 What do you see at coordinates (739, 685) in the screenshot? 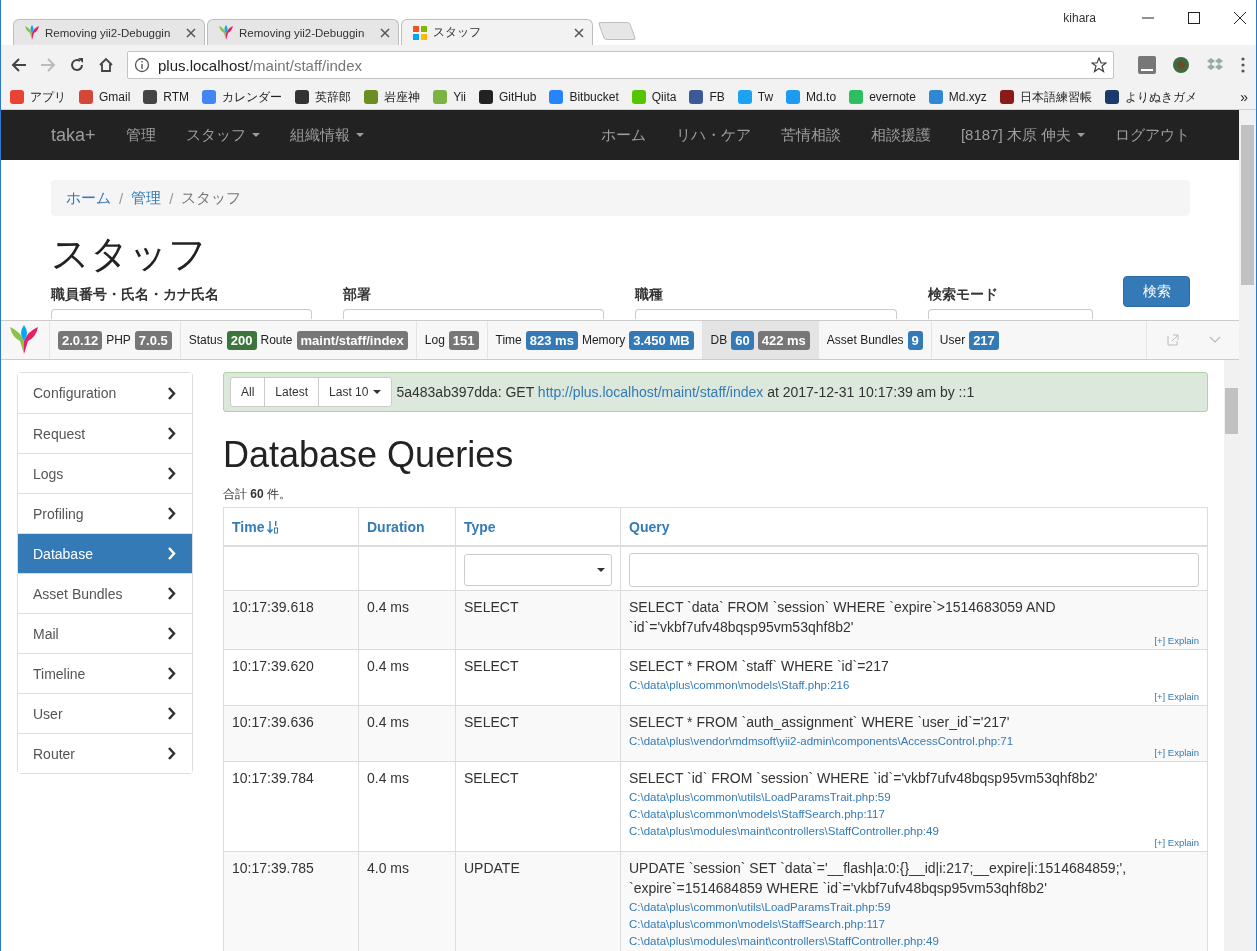
I see `trace-link: C:\data\plus\common\models\Staff.php:216` at bounding box center [739, 685].